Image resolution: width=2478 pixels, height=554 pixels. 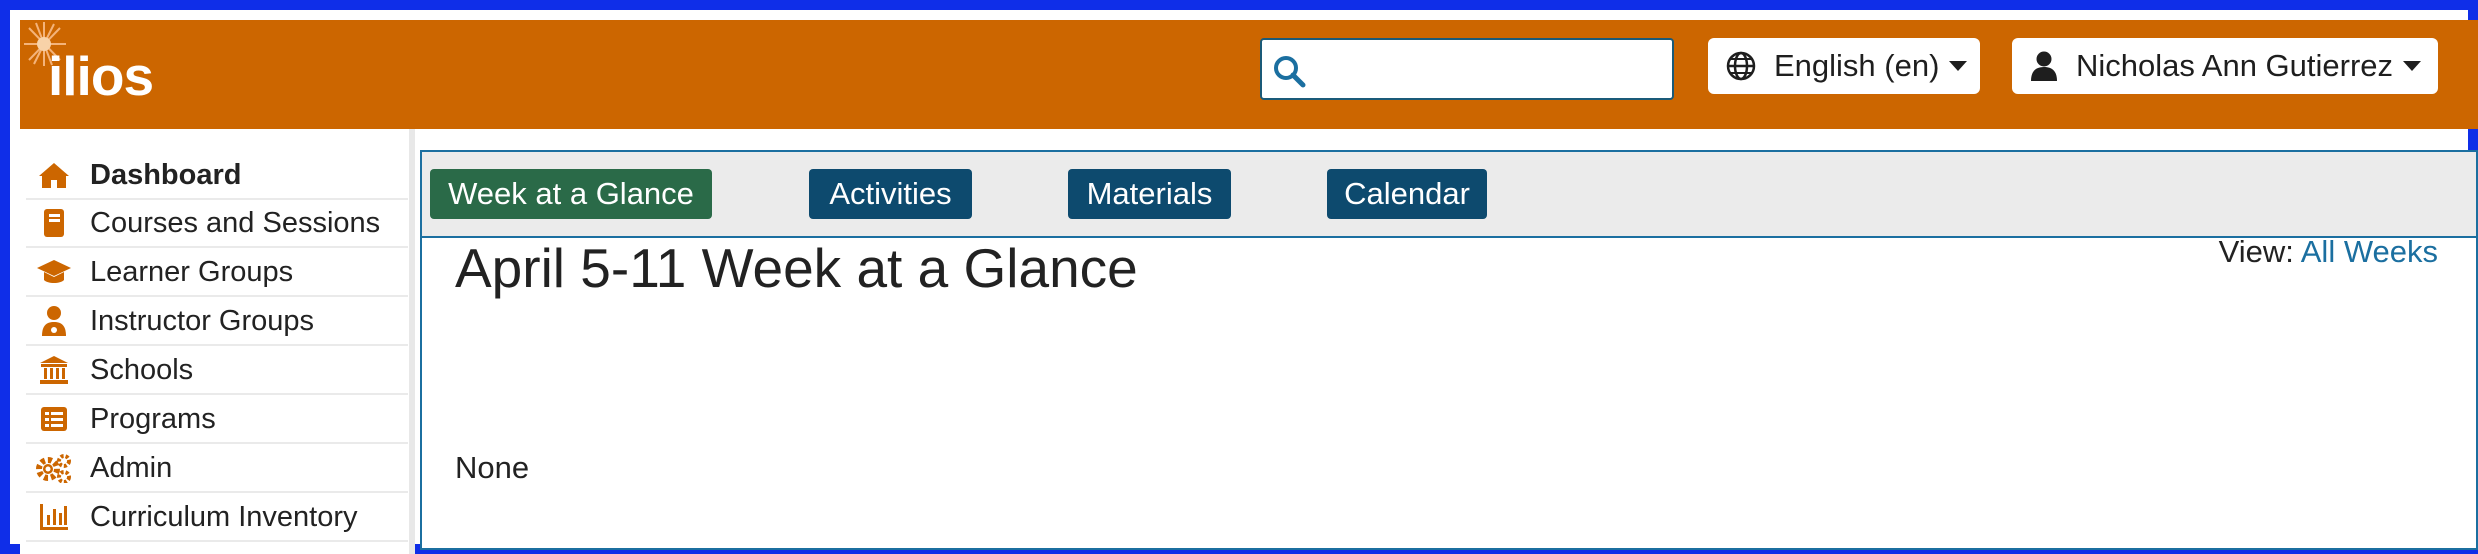 I want to click on language-dropdown: English (en), so click(x=1844, y=66).